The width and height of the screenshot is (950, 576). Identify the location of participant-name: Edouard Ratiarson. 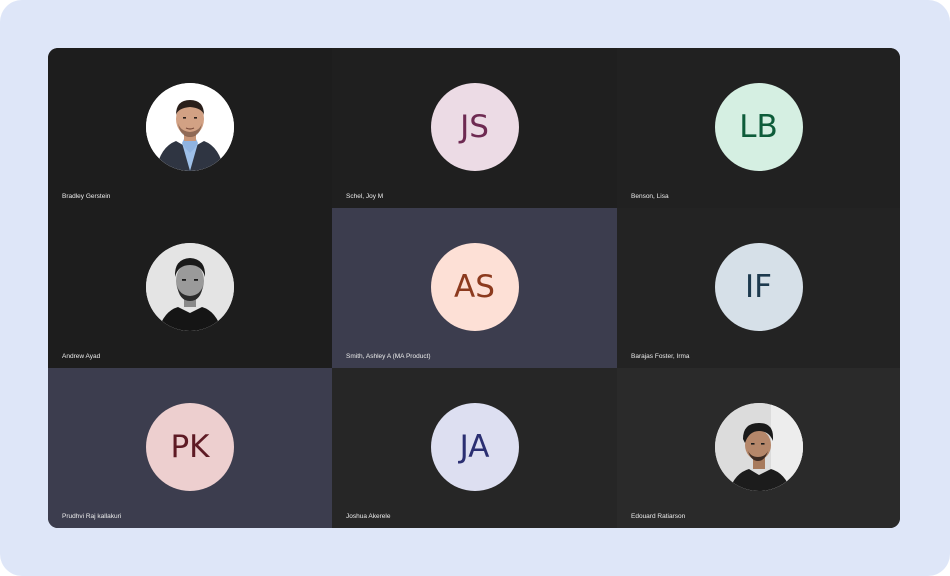
(658, 516).